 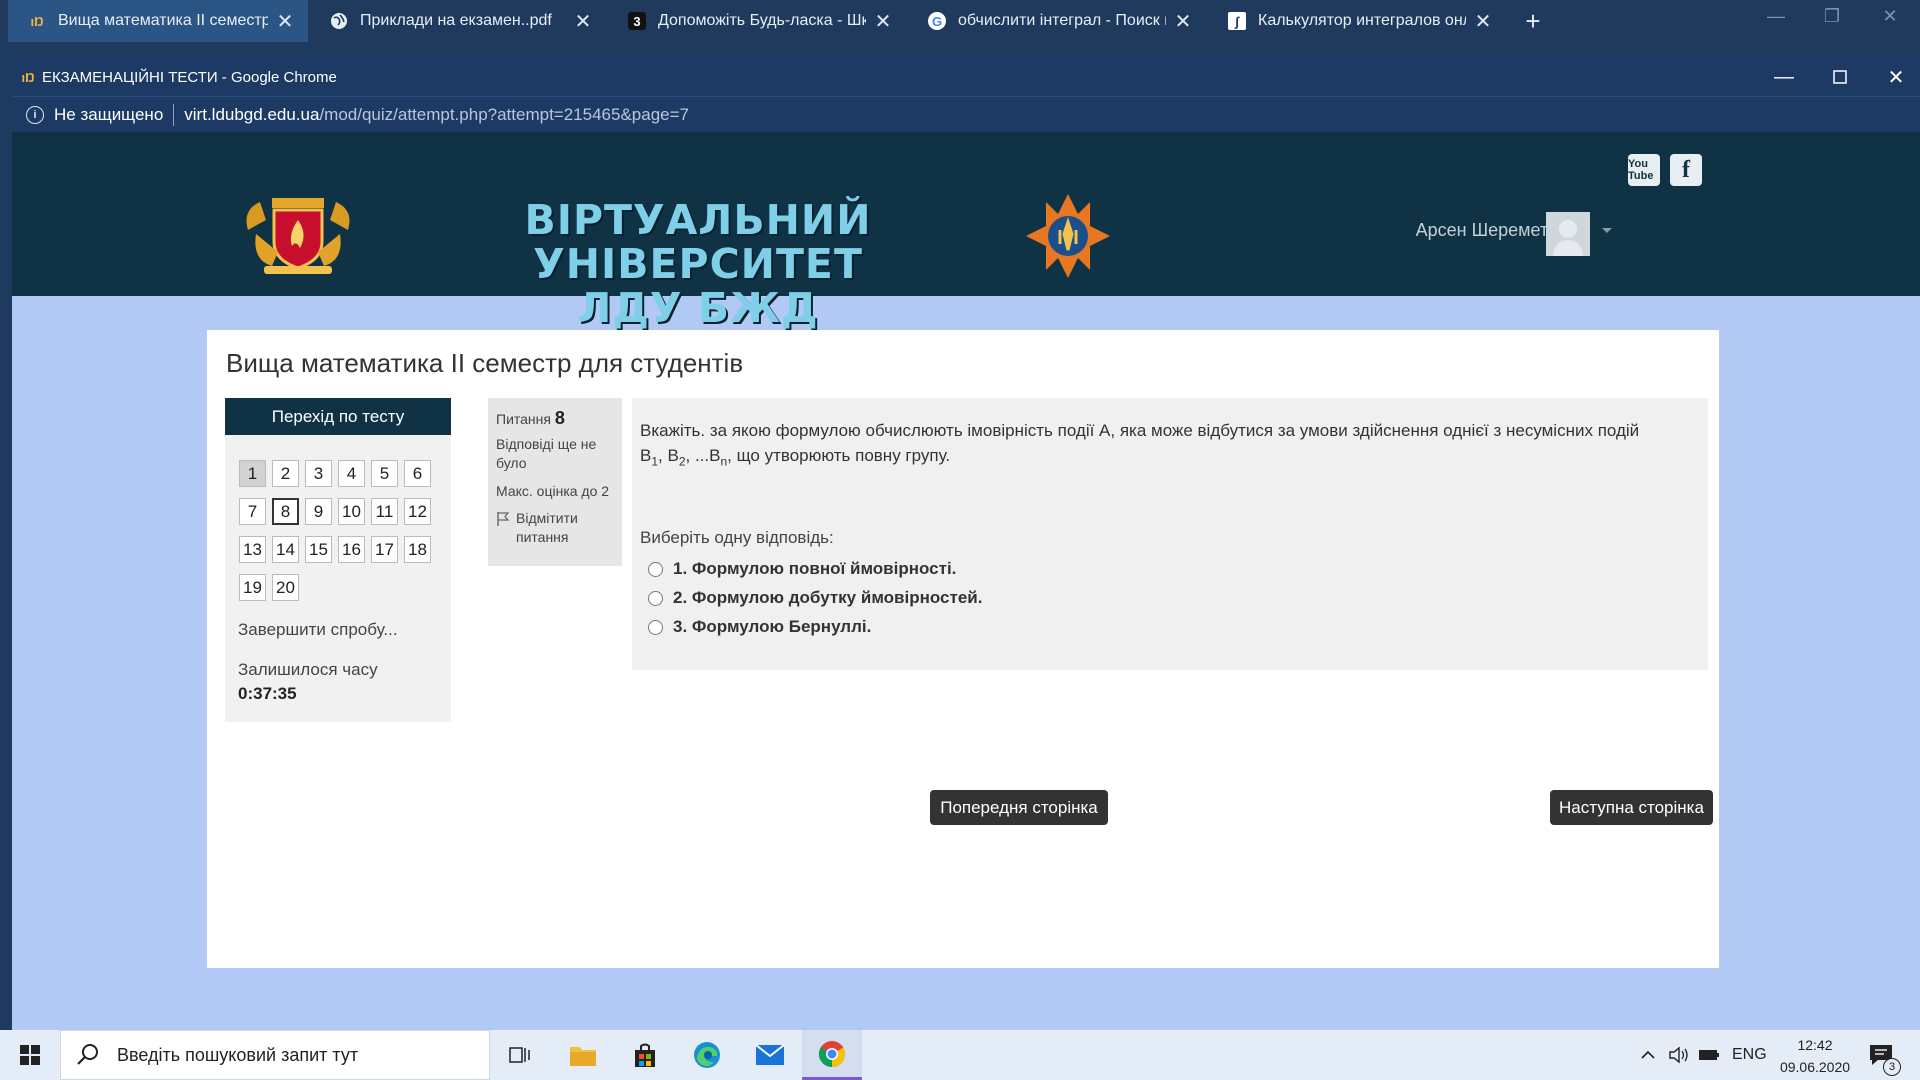 What do you see at coordinates (827, 598) in the screenshot?
I see `answer-option-label: 2. Формулою добутку ймовірностей.` at bounding box center [827, 598].